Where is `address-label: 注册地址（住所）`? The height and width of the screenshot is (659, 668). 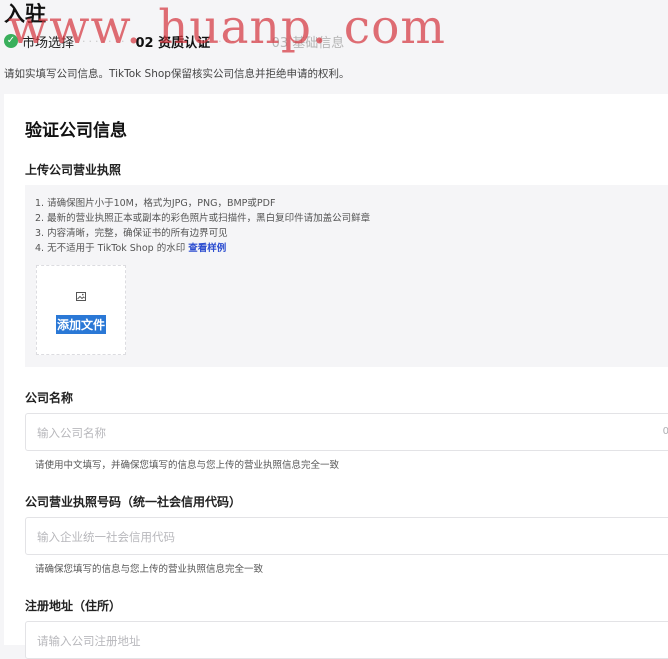 address-label: 注册地址（住所） is located at coordinates (73, 606).